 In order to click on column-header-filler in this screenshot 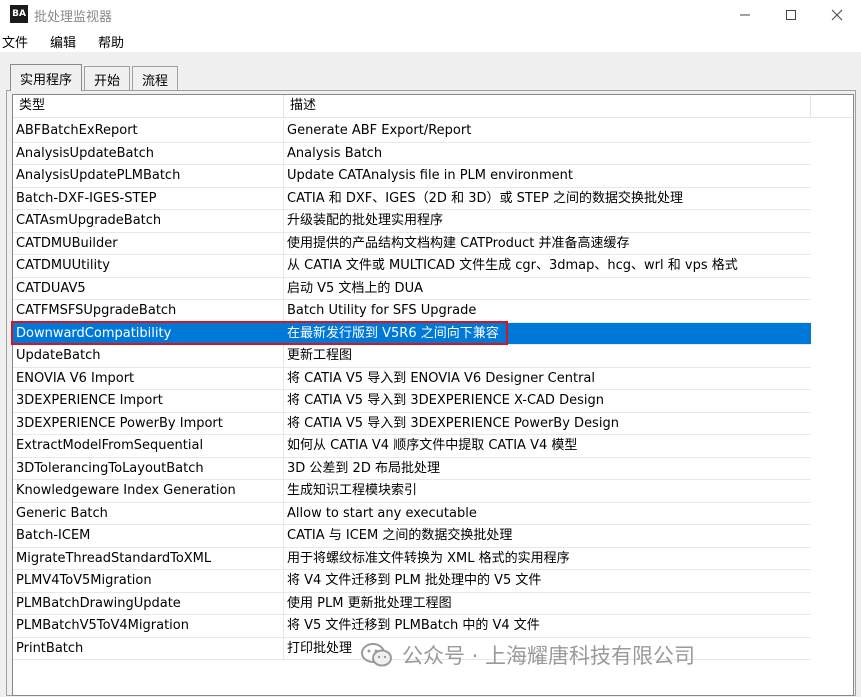, I will do `click(832, 106)`.